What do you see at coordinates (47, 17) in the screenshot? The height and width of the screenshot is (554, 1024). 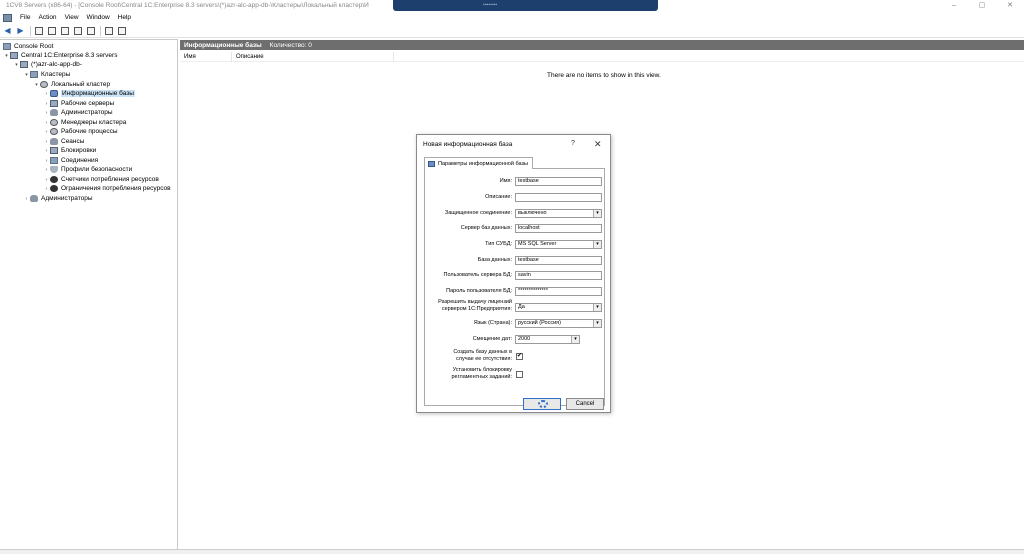 I see `menu-action: Action` at bounding box center [47, 17].